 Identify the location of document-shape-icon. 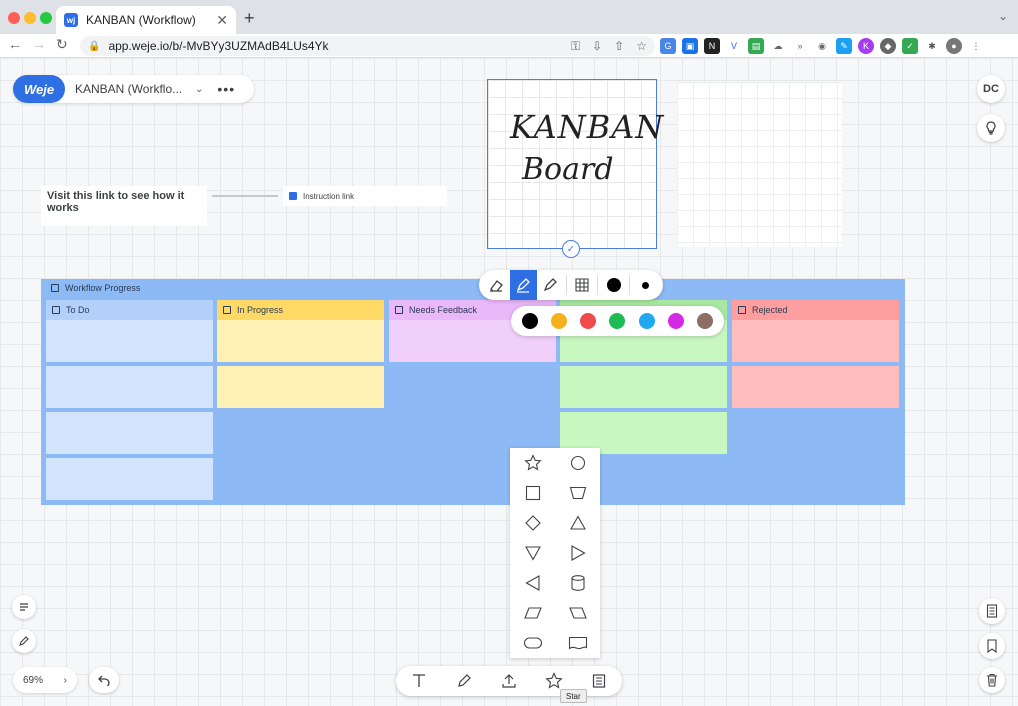
(577, 643).